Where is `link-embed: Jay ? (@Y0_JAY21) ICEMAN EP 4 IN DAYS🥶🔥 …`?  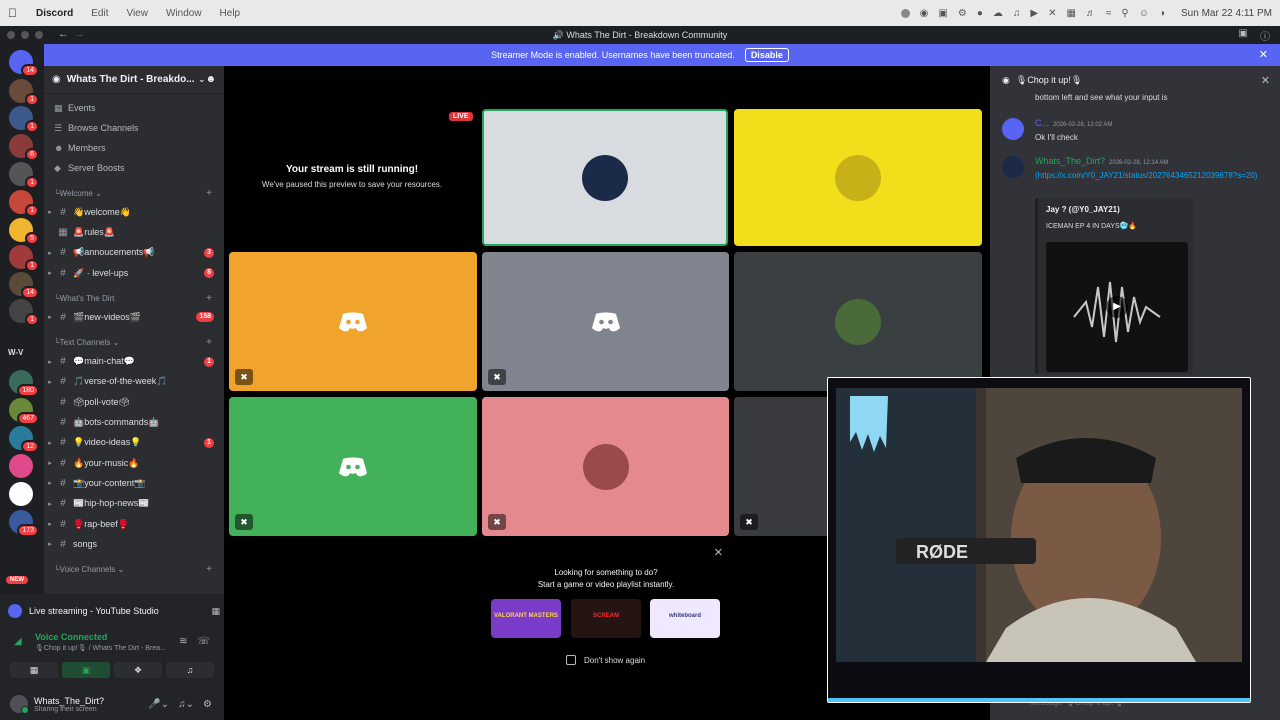 link-embed: Jay ? (@Y0_JAY21) ICEMAN EP 4 IN DAYS🥶🔥 … is located at coordinates (1114, 286).